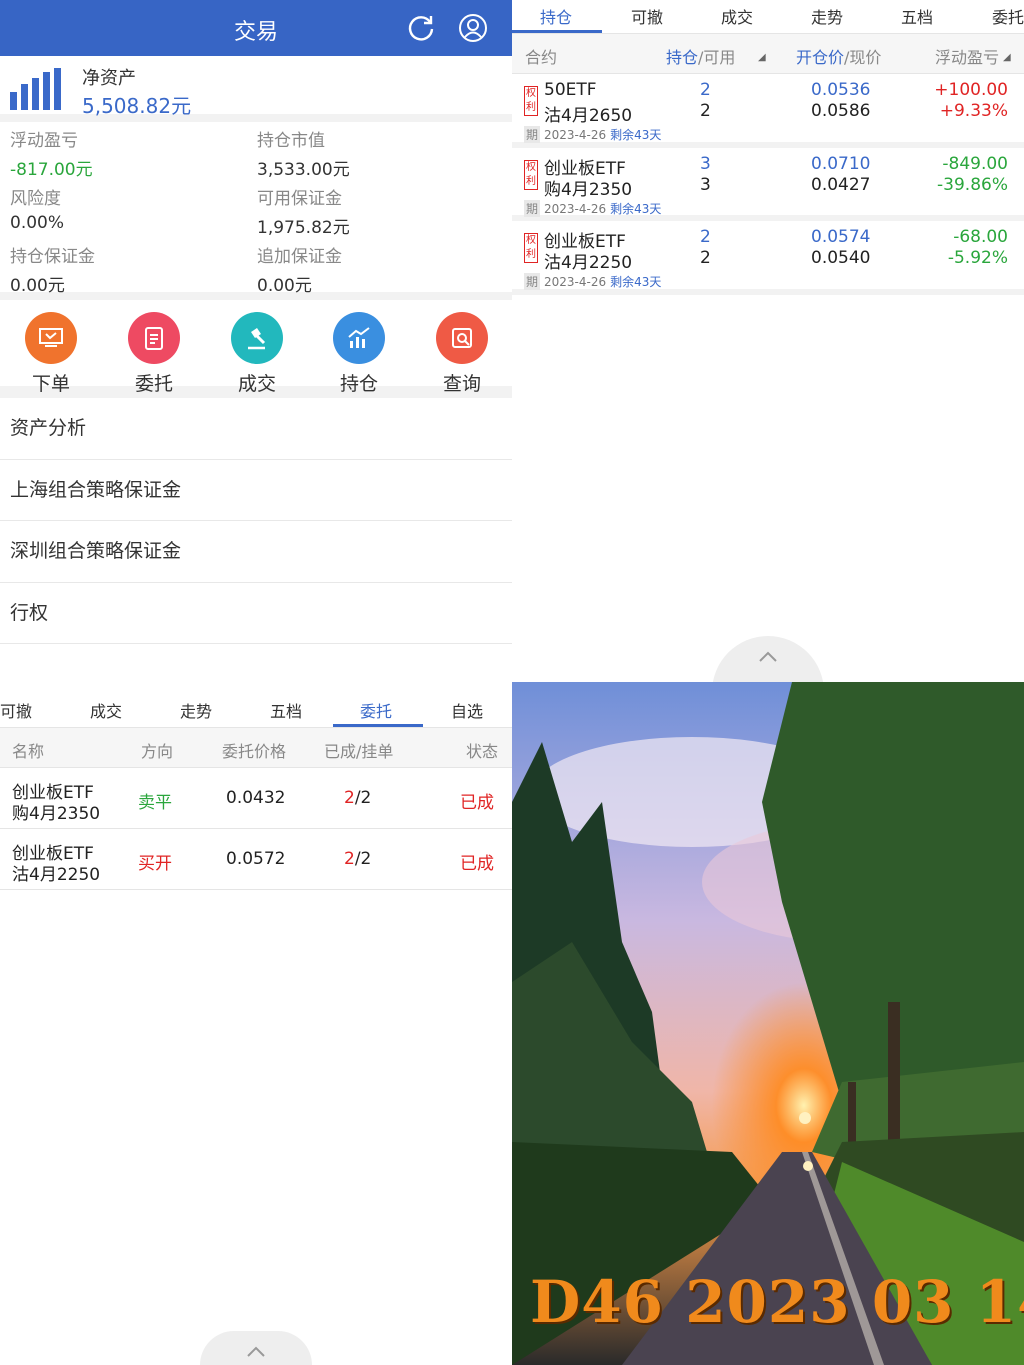  I want to click on order-direction: 买开, so click(155, 864).